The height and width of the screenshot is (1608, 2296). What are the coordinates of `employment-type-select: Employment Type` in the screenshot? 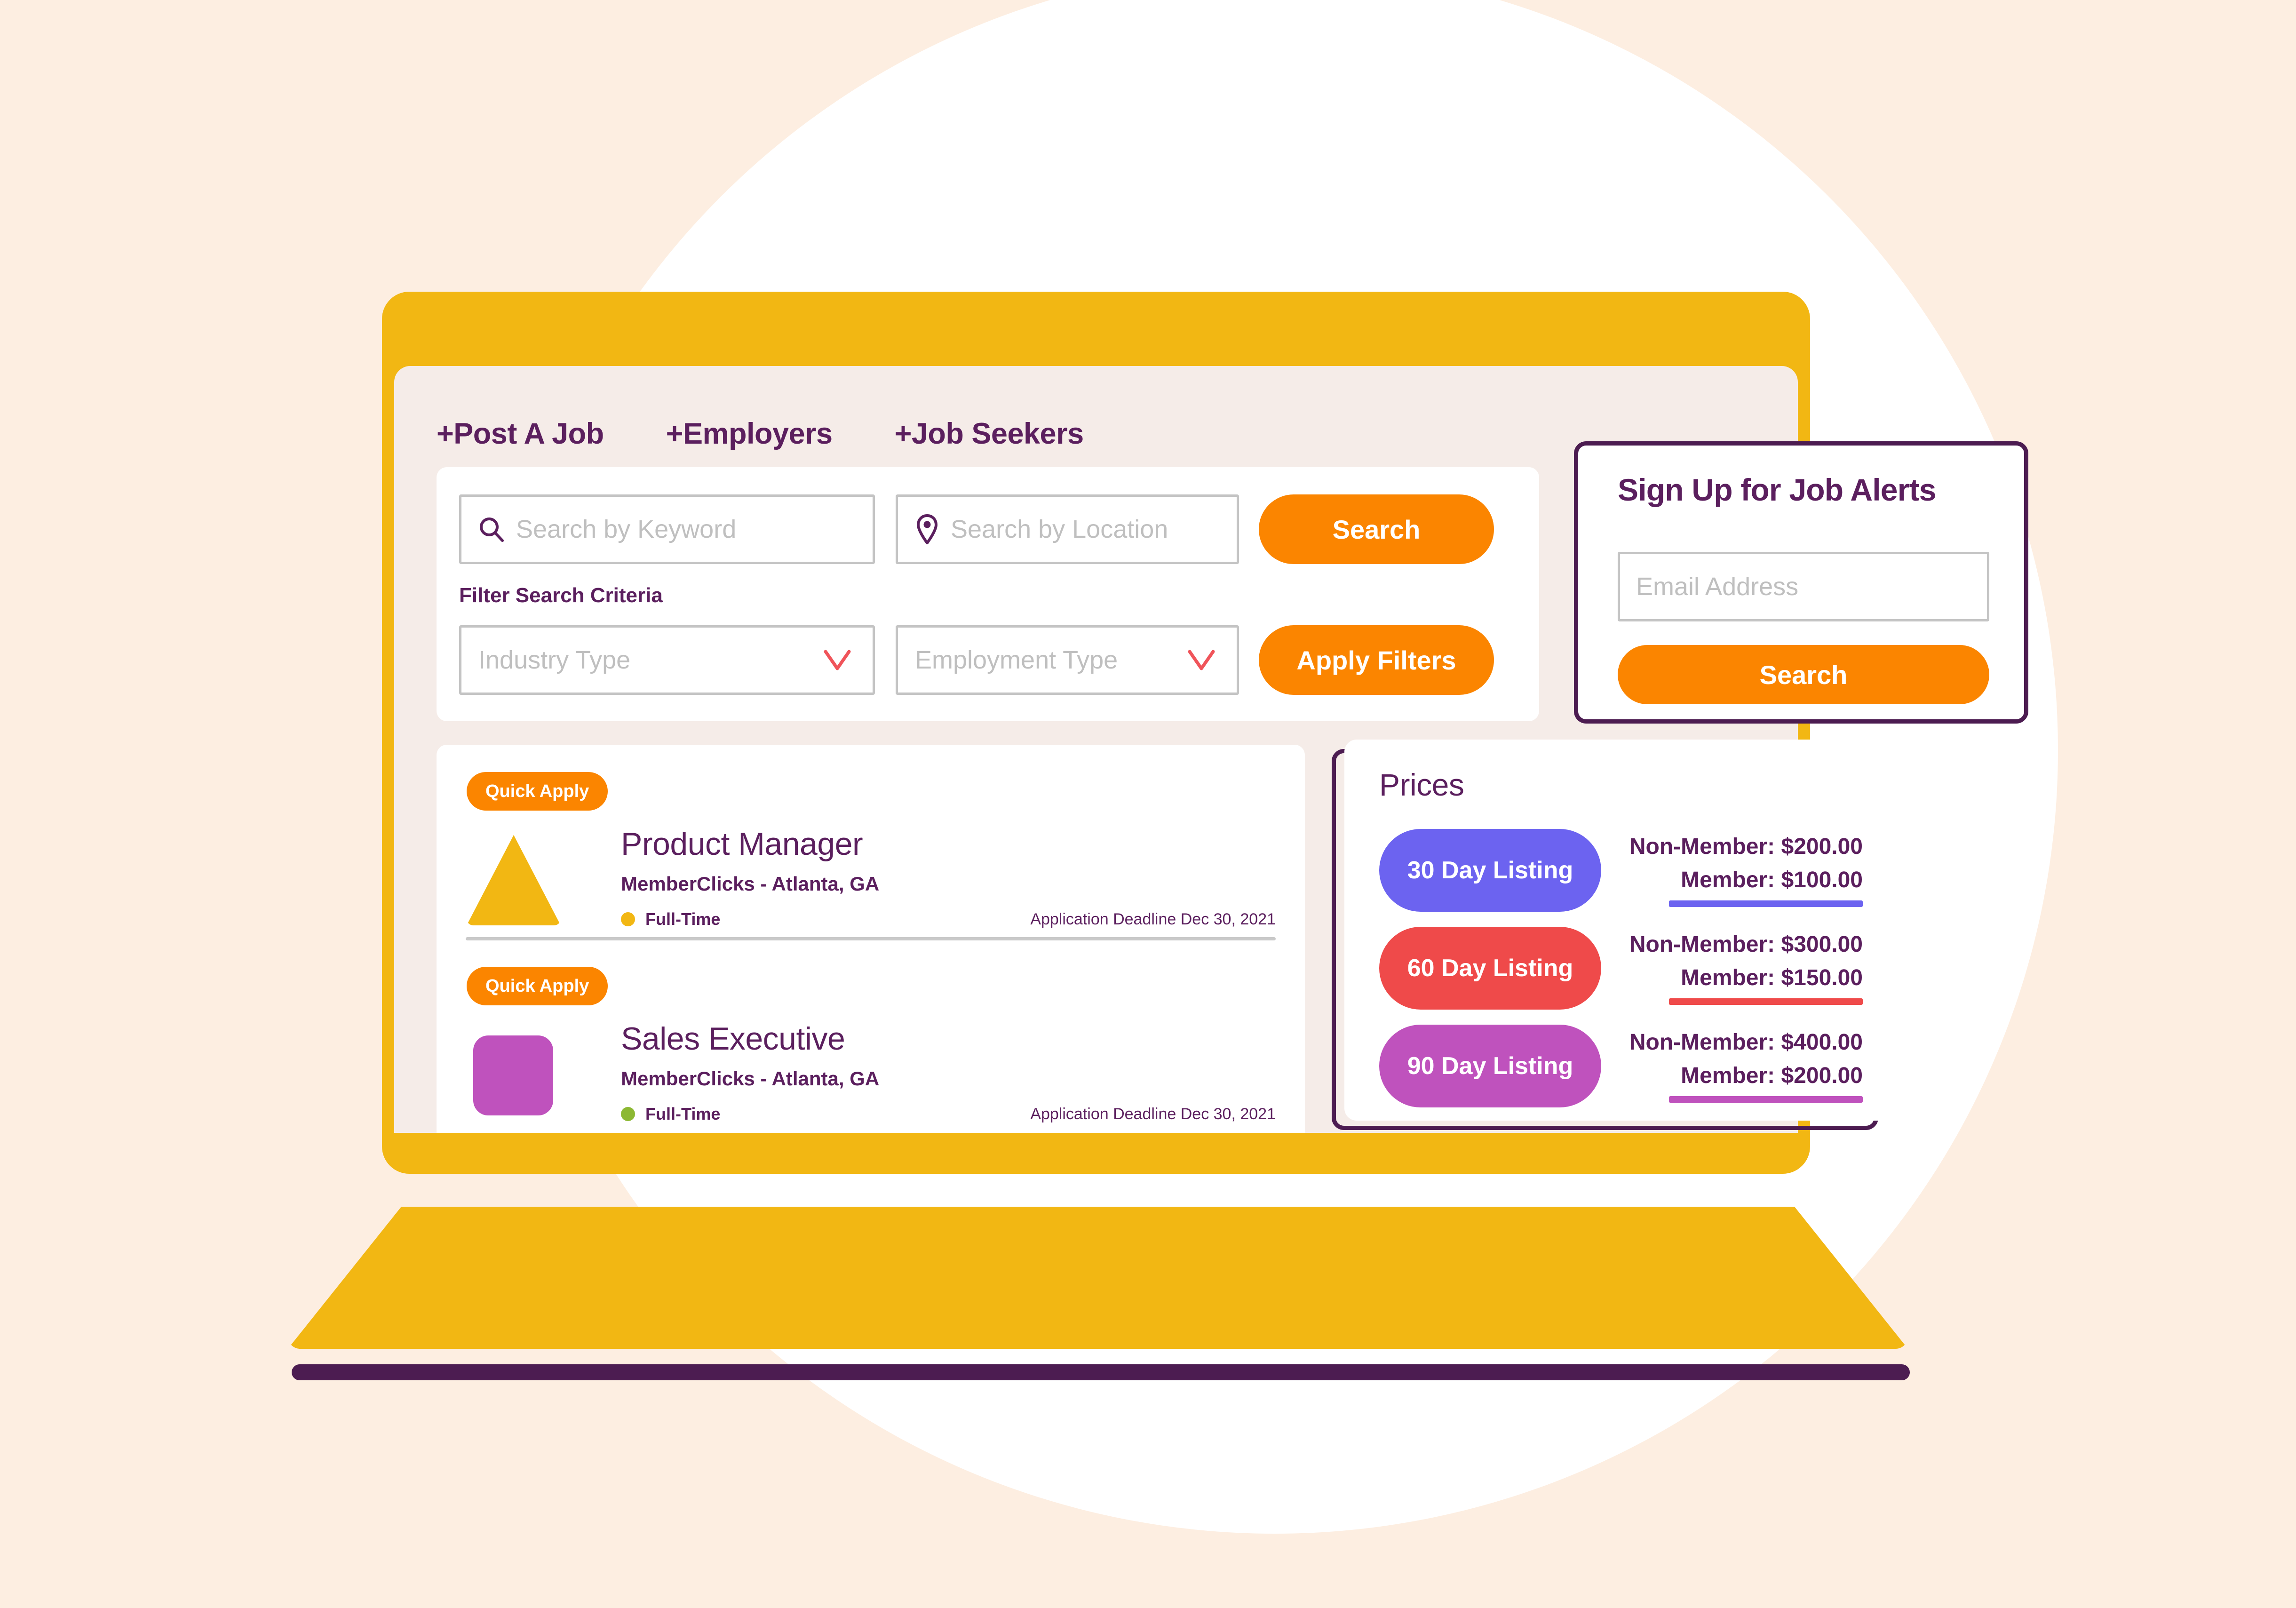 It's located at (1067, 660).